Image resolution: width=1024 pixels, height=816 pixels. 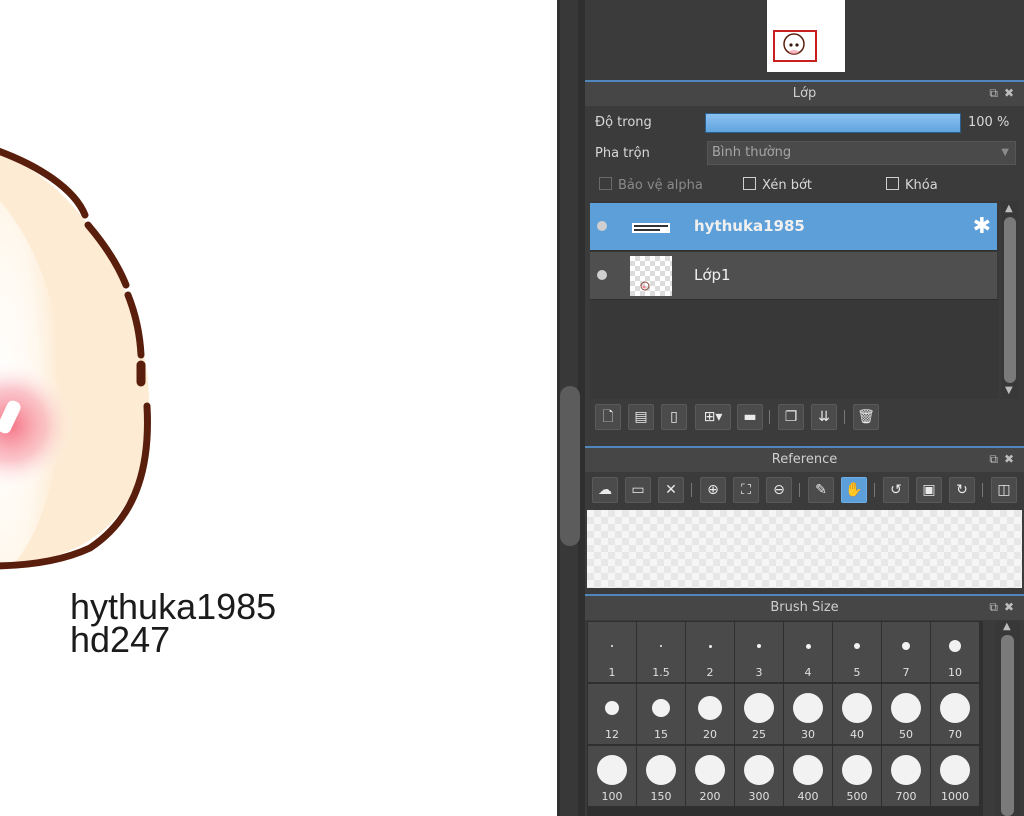 I want to click on brush-size-20: 20, so click(x=710, y=714).